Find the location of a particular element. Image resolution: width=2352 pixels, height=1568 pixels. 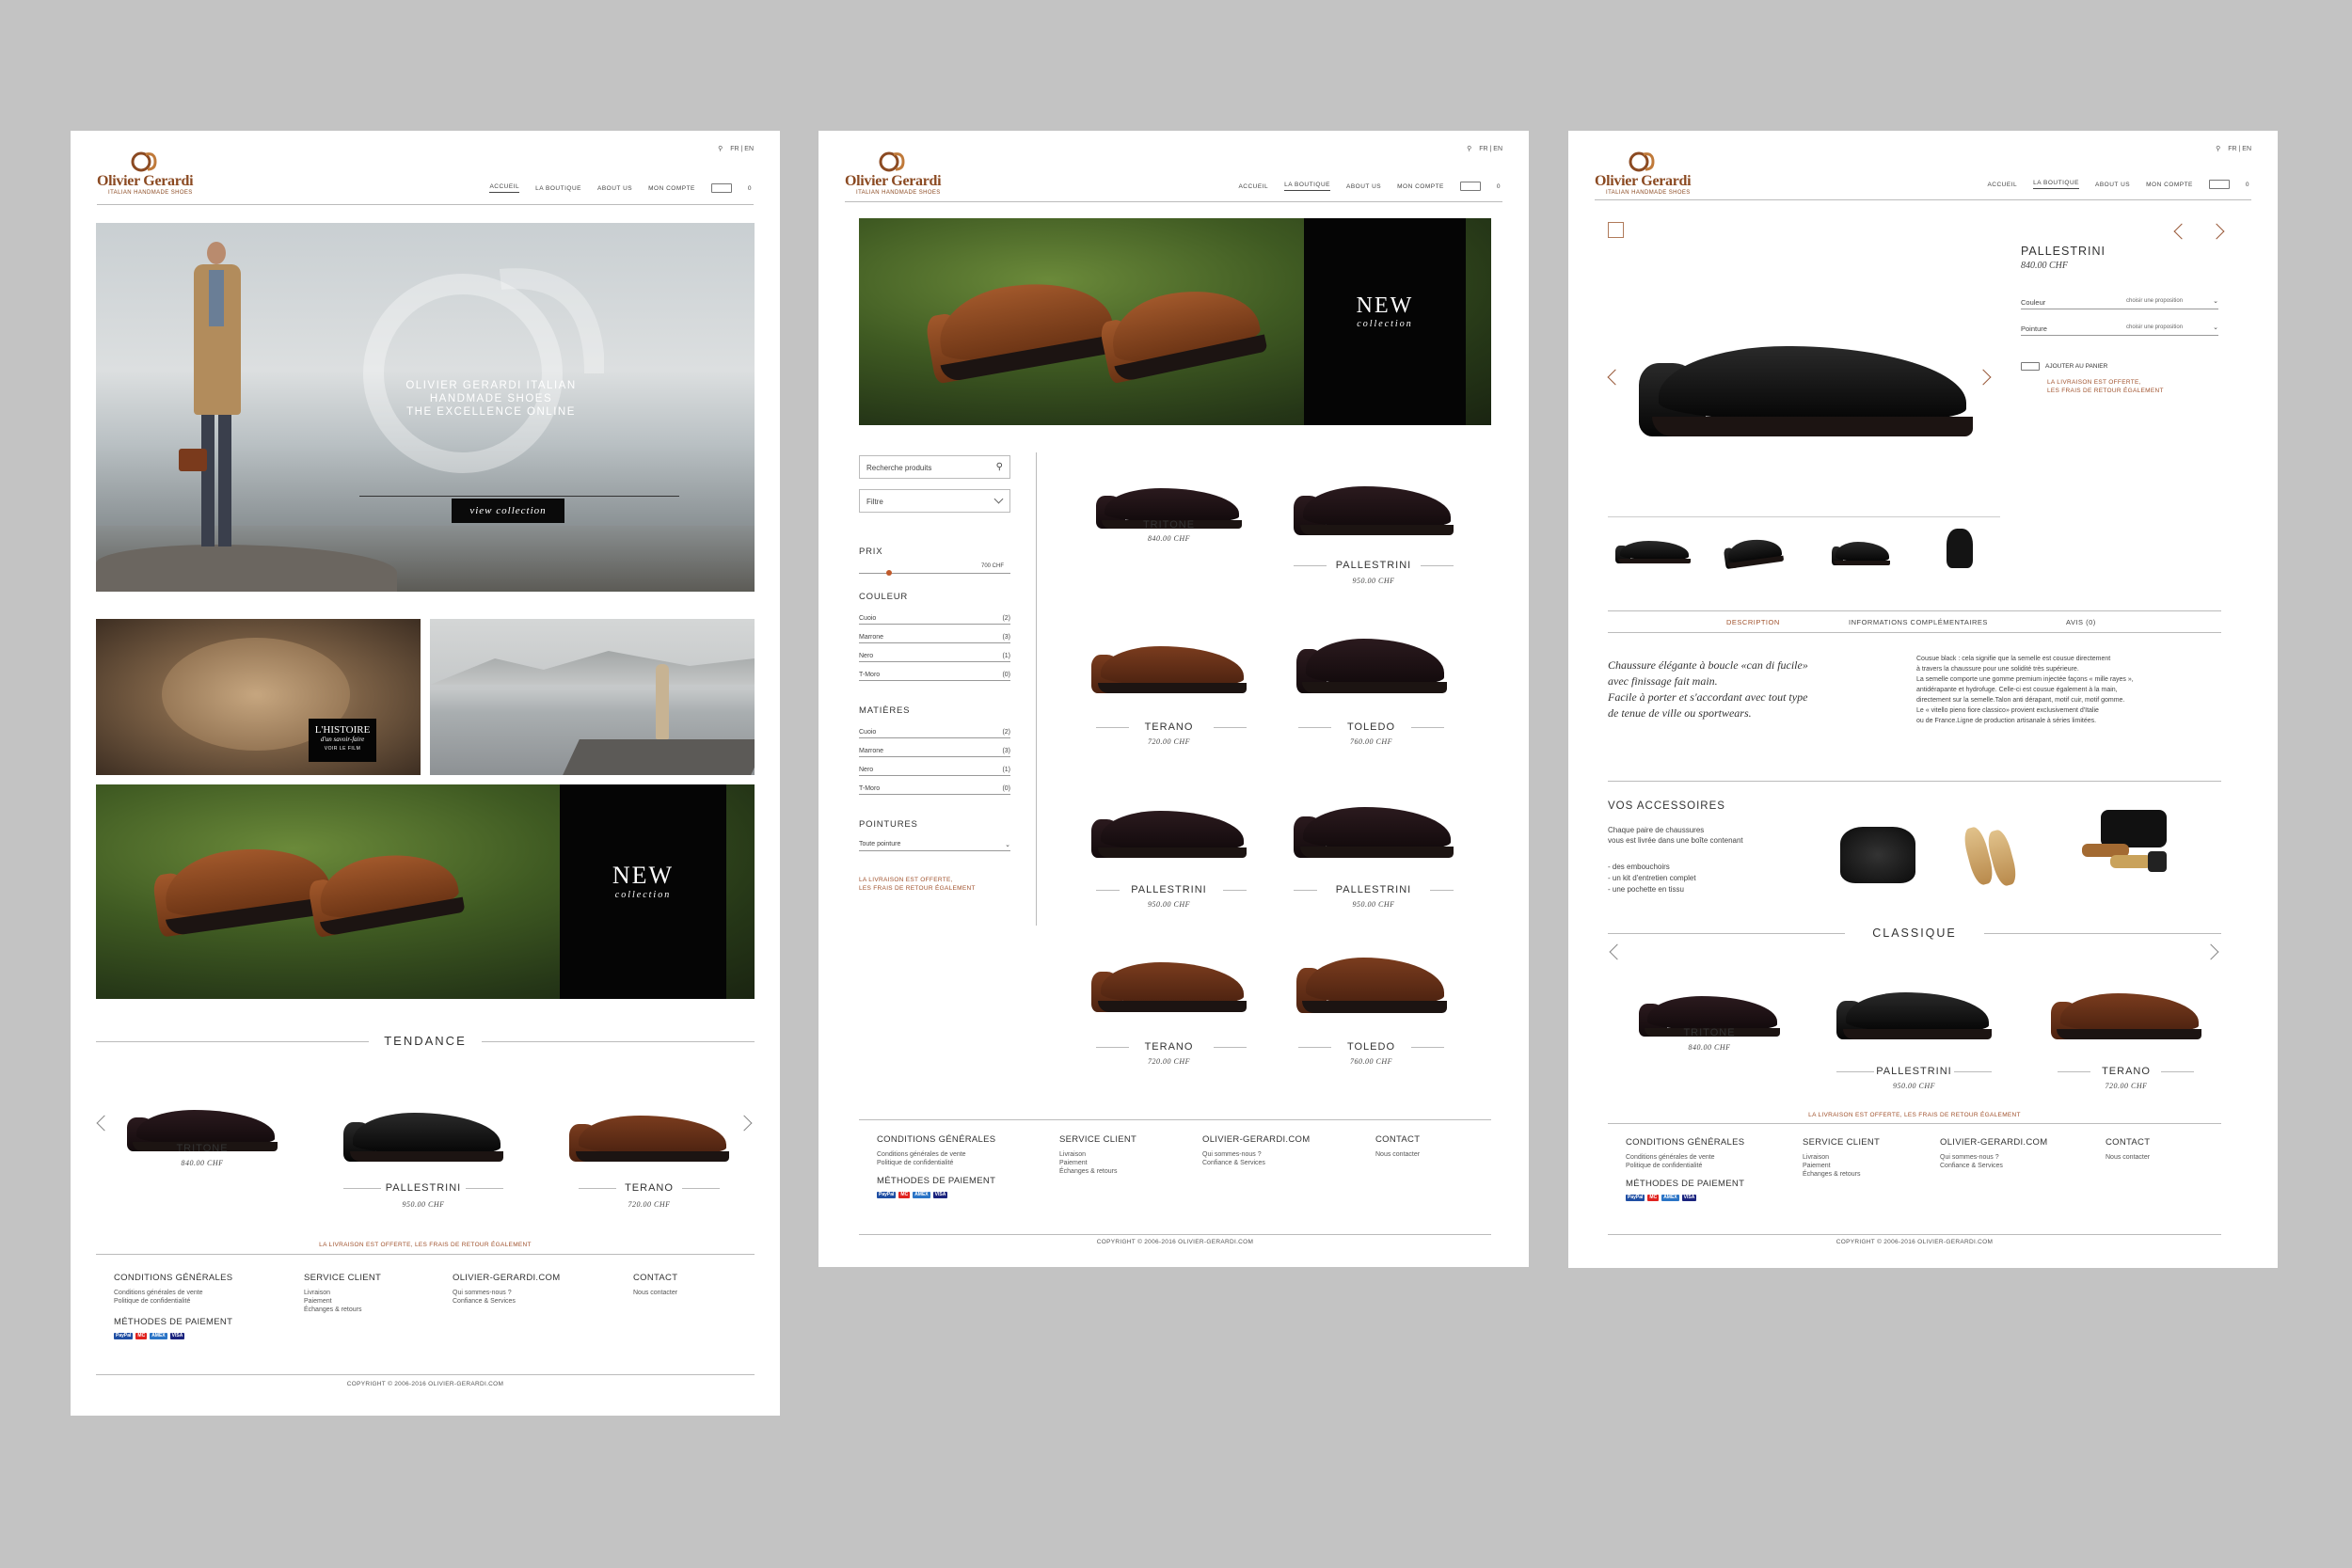

material-option-tmoro: T-Moro (0) is located at coordinates (934, 790).